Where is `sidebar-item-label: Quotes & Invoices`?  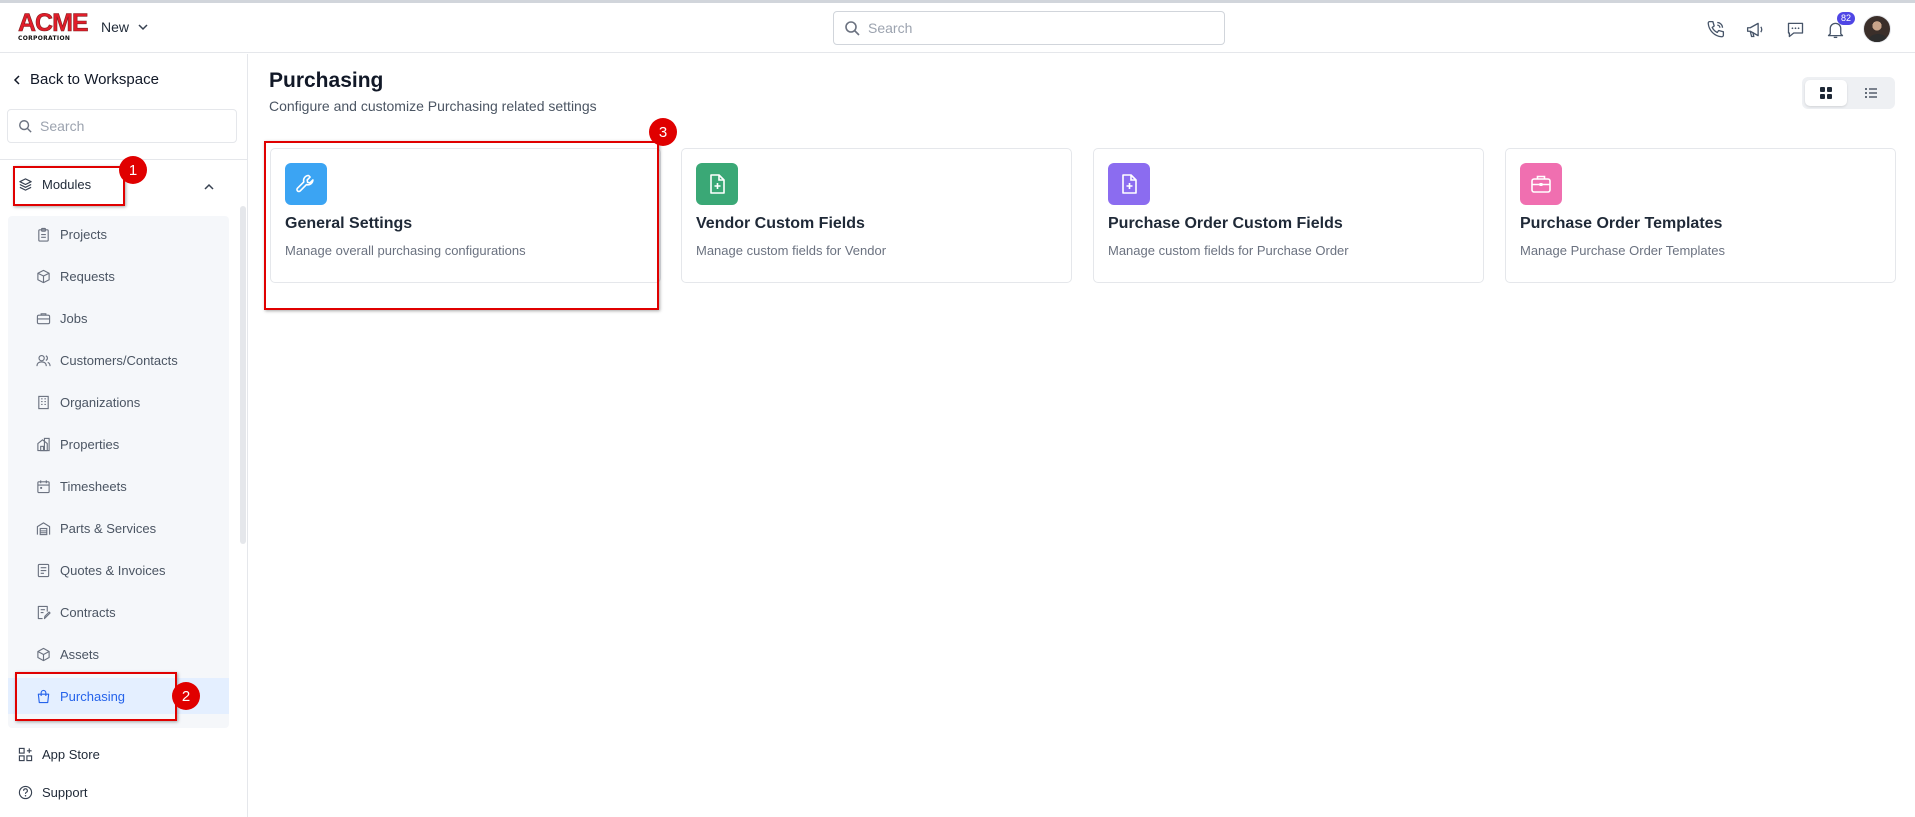
sidebar-item-label: Quotes & Invoices is located at coordinates (113, 570).